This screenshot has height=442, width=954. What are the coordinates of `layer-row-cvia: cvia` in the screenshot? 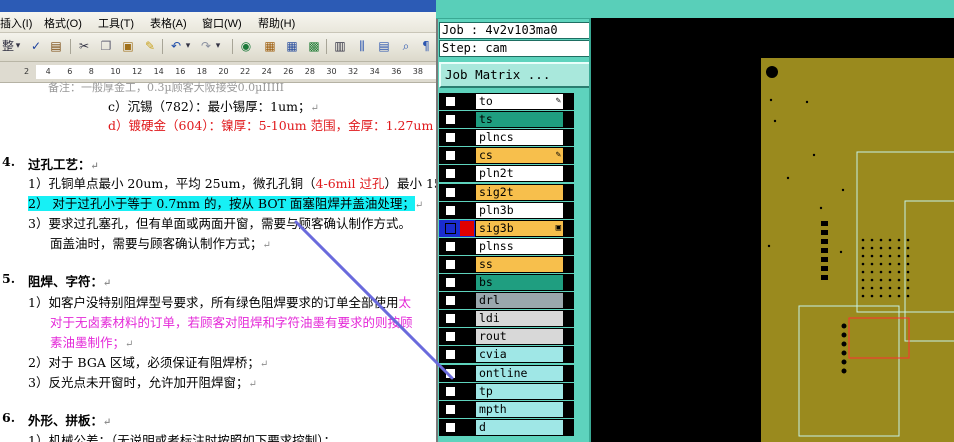 It's located at (514, 355).